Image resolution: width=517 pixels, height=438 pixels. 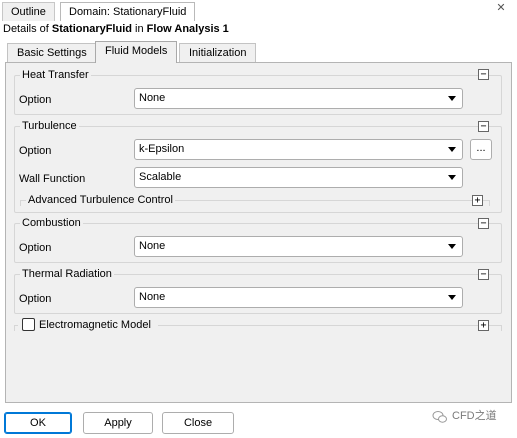 I want to click on wall-function-value: Scalable, so click(x=160, y=177).